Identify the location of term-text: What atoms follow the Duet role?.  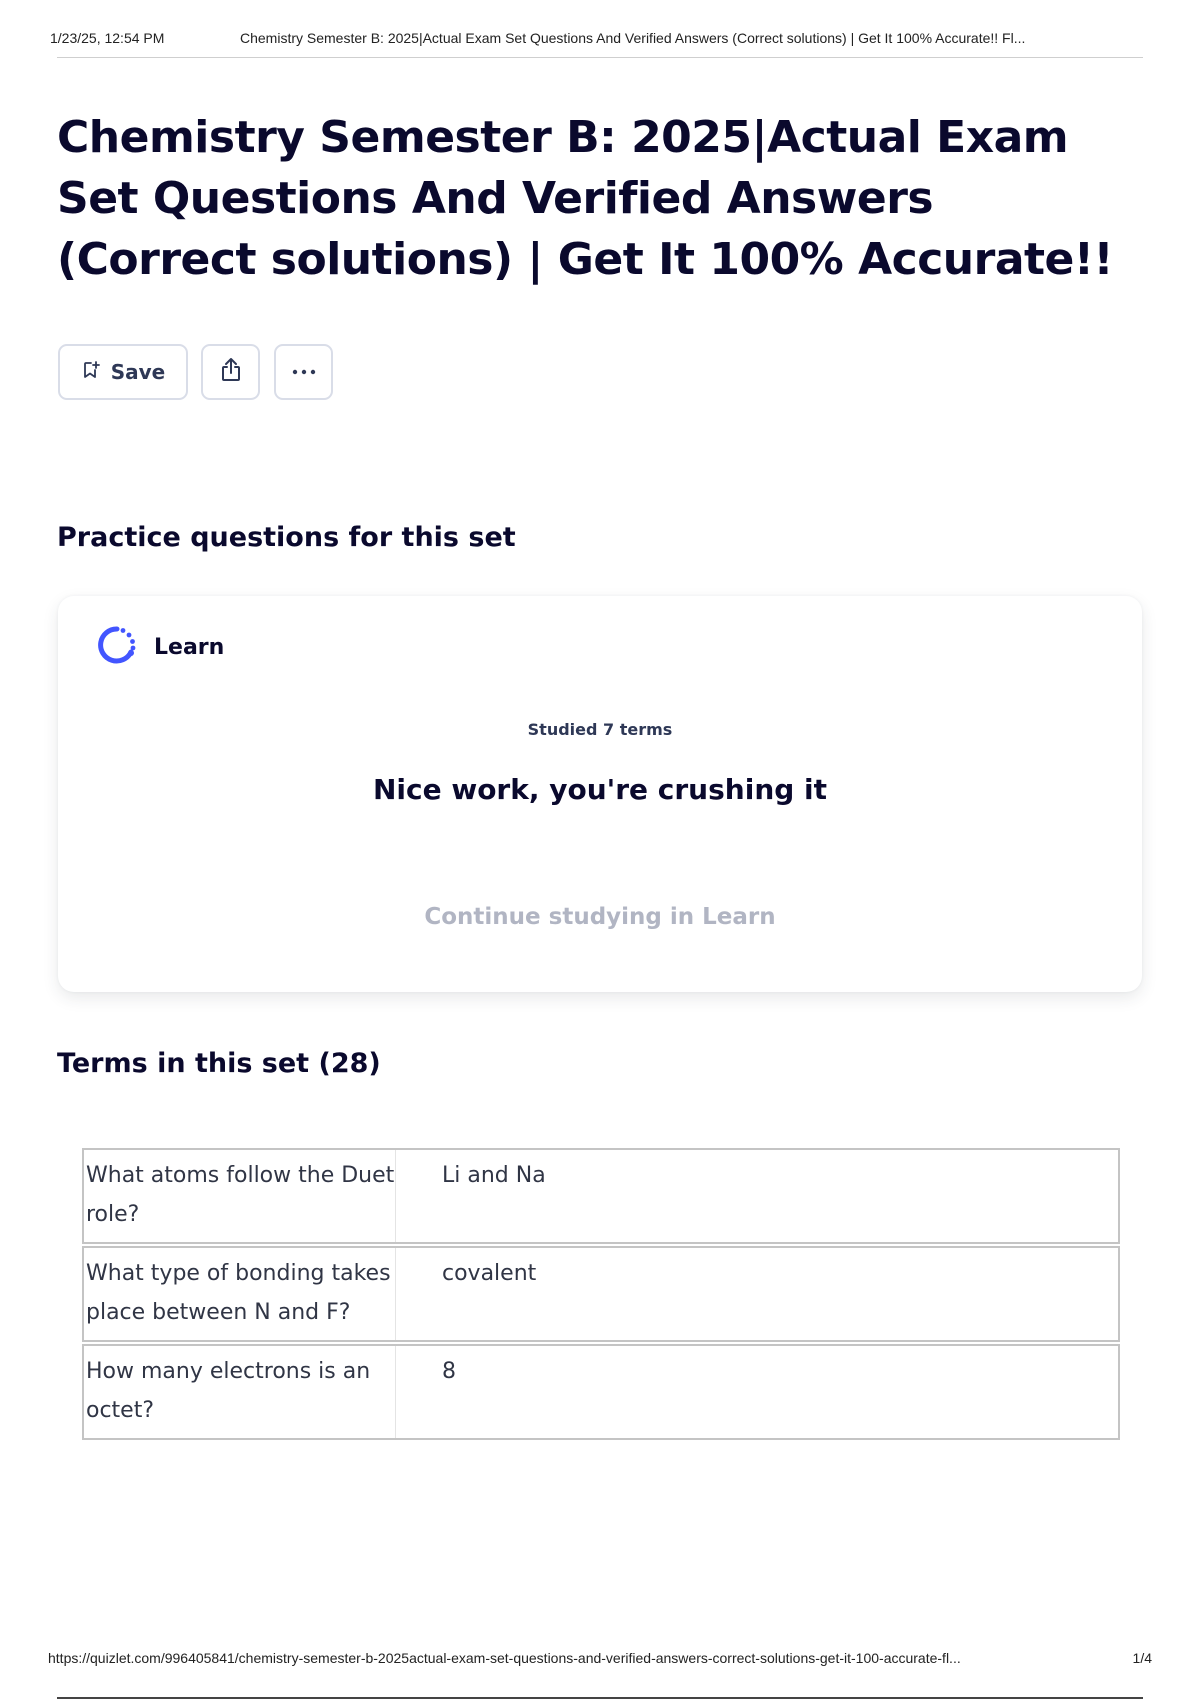
(240, 1196).